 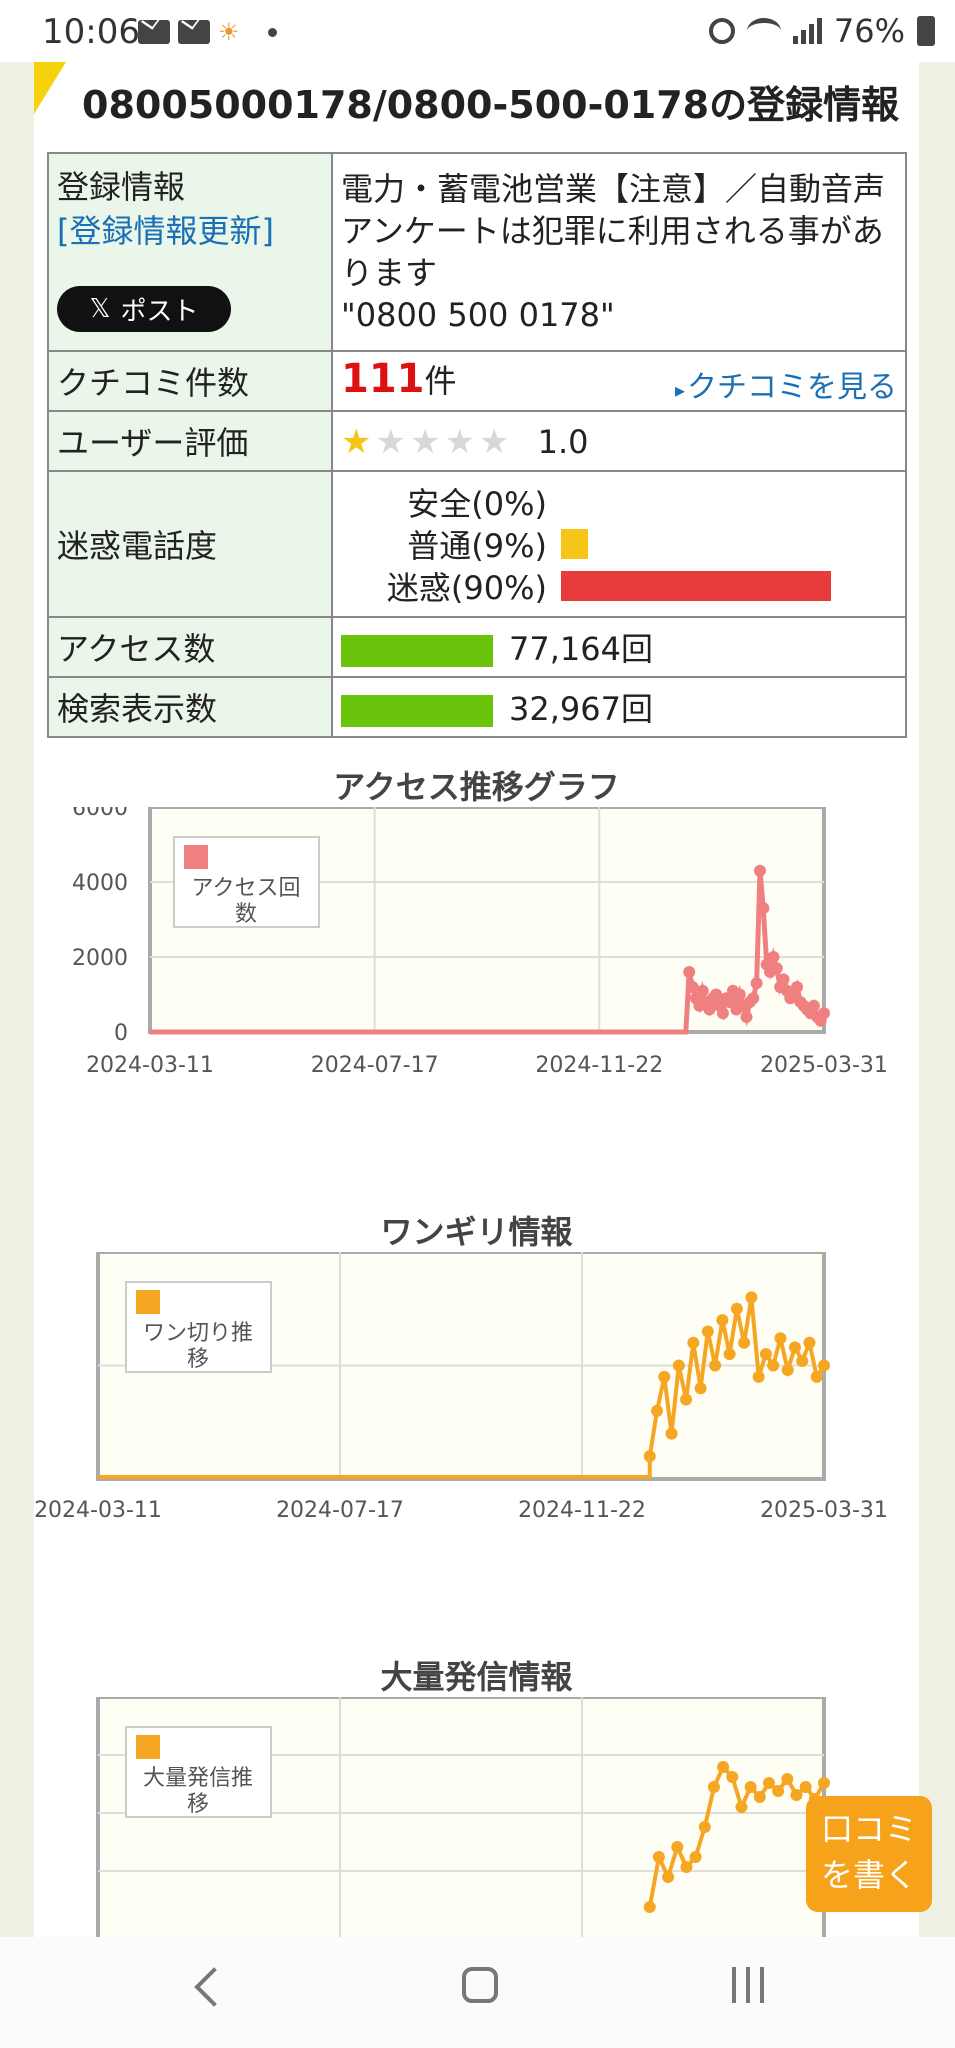 I want to click on update-registration-link: [登録情報更新], so click(x=165, y=229).